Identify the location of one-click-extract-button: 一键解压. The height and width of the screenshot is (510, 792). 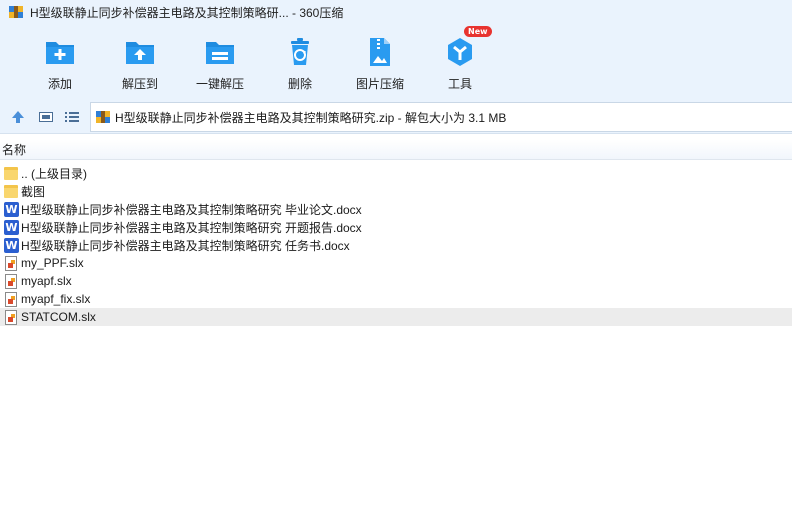
(220, 62).